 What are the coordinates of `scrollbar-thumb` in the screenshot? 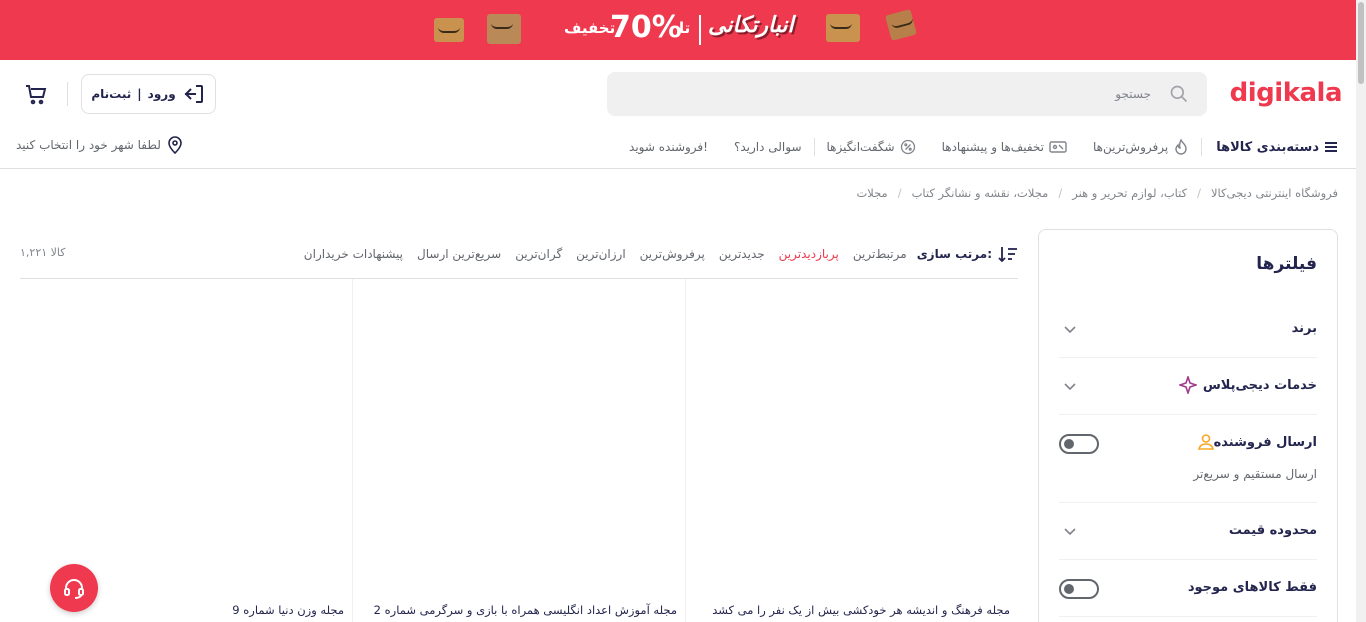 It's located at (1361, 43).